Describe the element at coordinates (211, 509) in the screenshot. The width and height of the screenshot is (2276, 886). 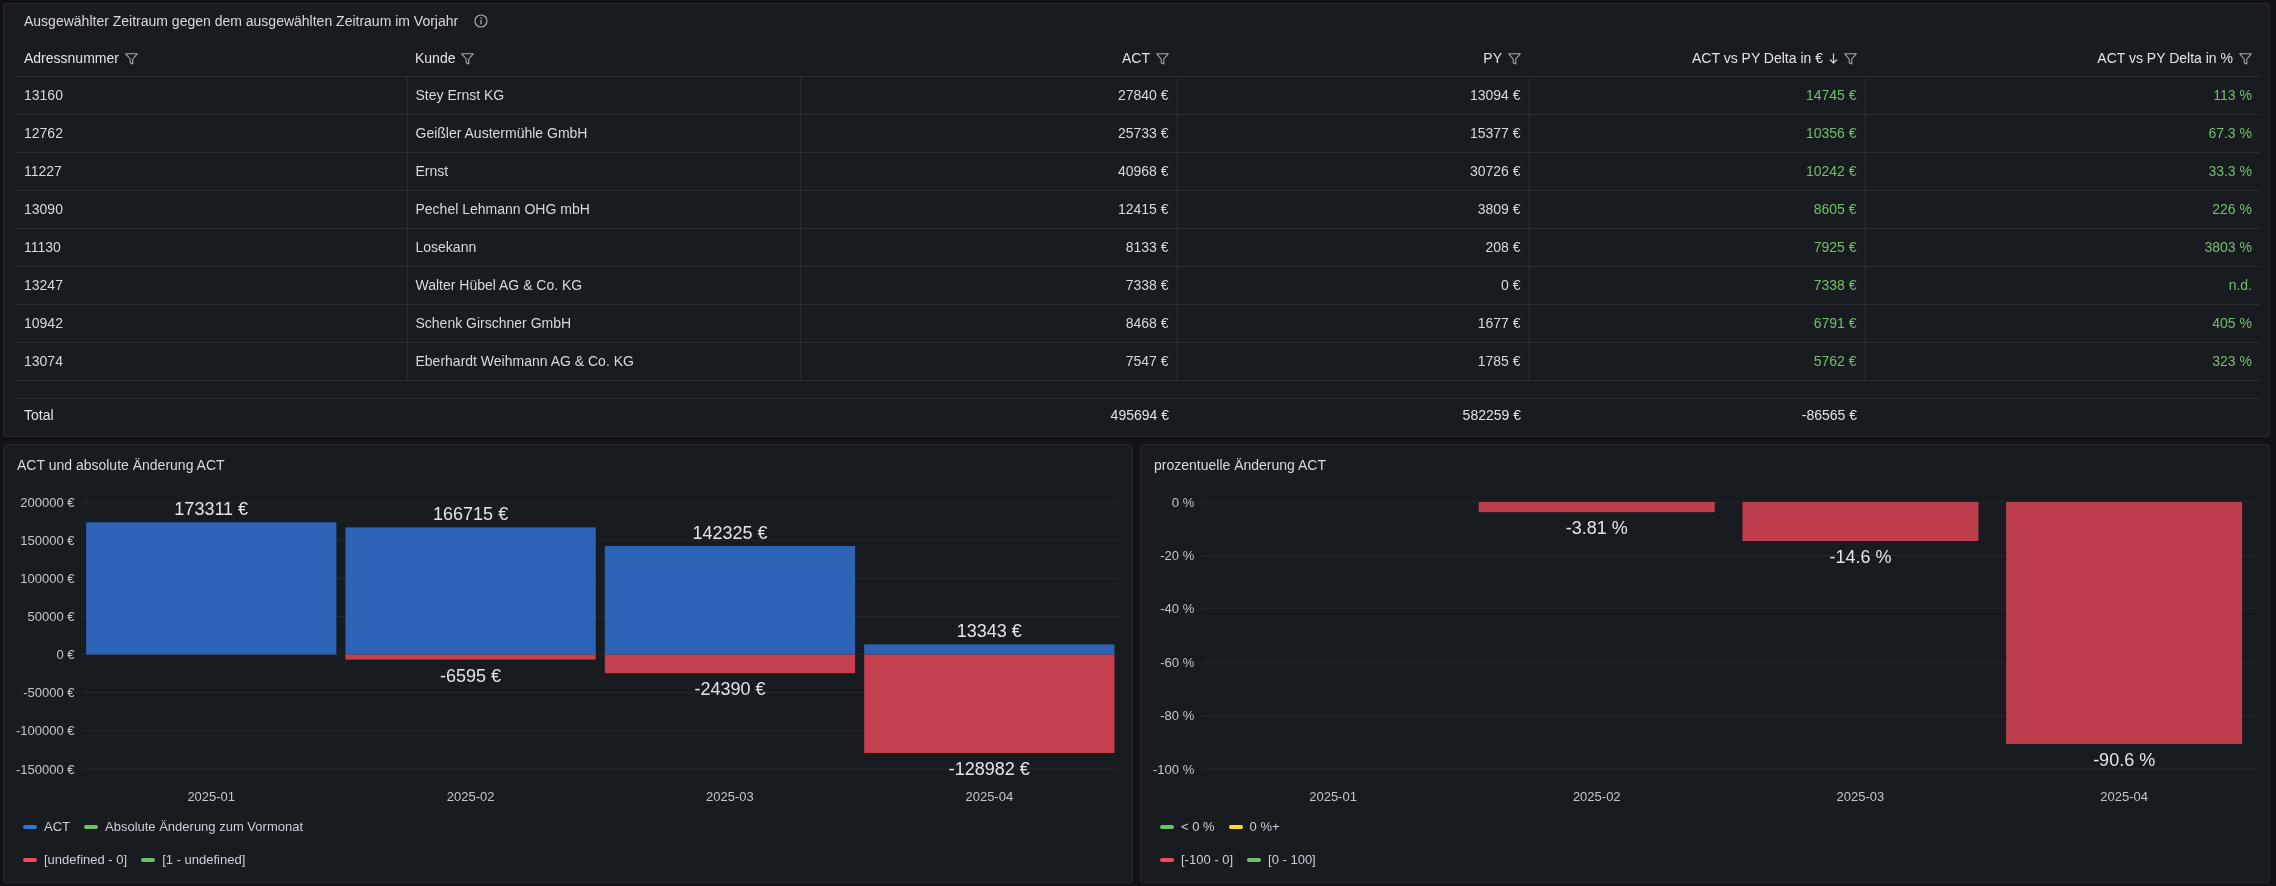
I see `bar-value-label: 173311 €` at that location.